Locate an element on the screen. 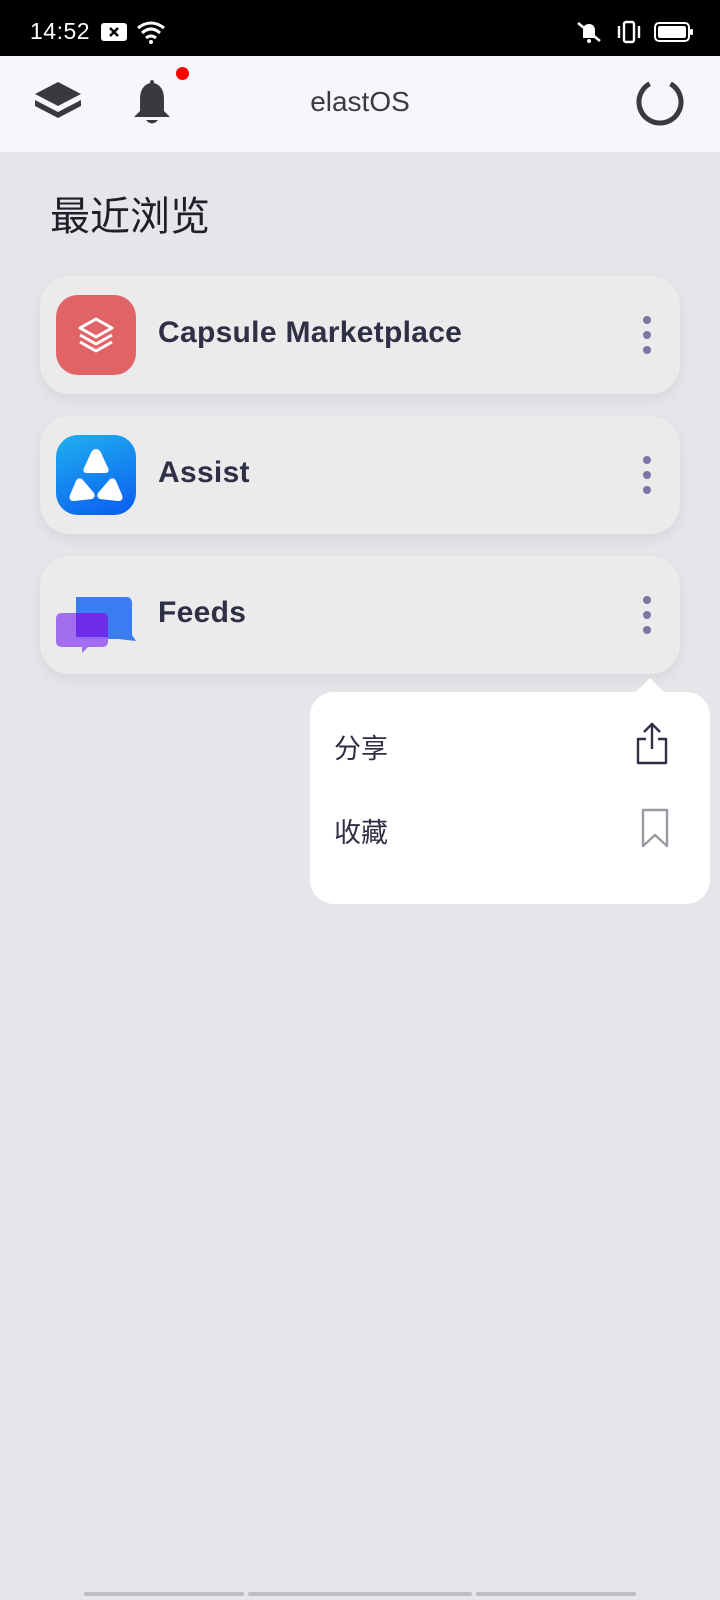 This screenshot has height=1600, width=720. wifi-icon is located at coordinates (151, 34).